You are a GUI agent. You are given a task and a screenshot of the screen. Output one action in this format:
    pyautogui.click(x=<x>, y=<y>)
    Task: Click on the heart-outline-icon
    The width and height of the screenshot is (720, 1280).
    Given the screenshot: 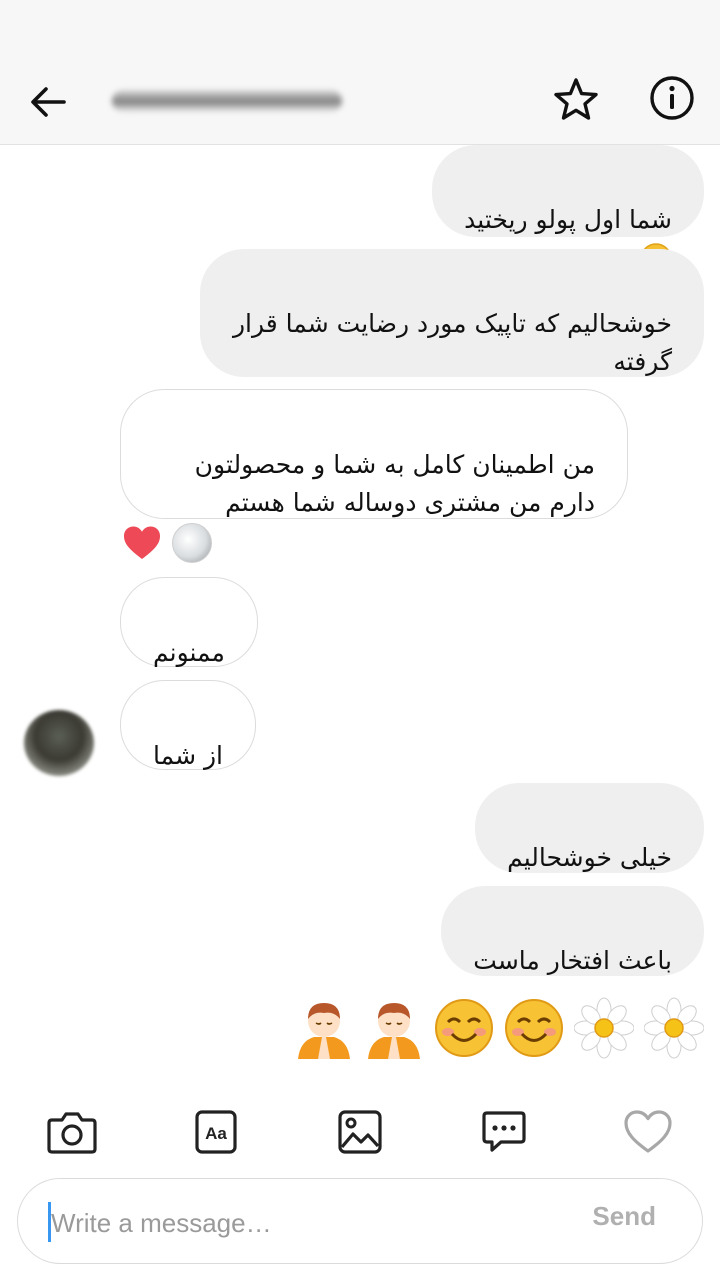 What is the action you would take?
    pyautogui.click(x=648, y=1131)
    